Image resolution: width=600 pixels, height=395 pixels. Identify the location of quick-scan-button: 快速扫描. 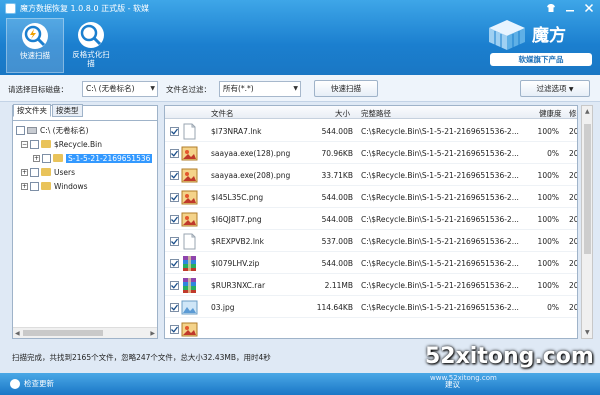
(346, 88).